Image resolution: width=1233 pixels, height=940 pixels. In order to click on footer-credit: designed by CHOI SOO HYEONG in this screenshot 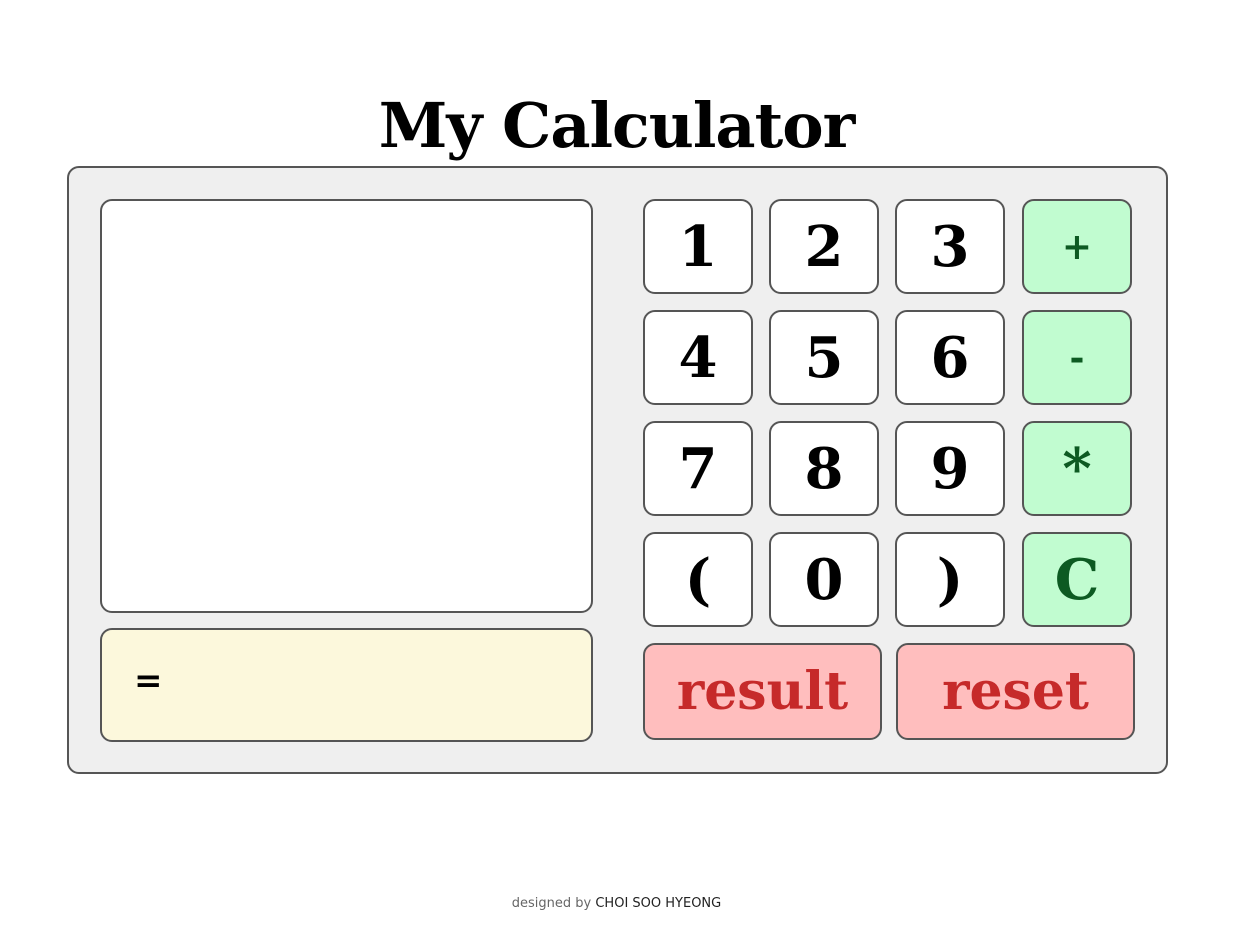, I will do `click(616, 903)`.